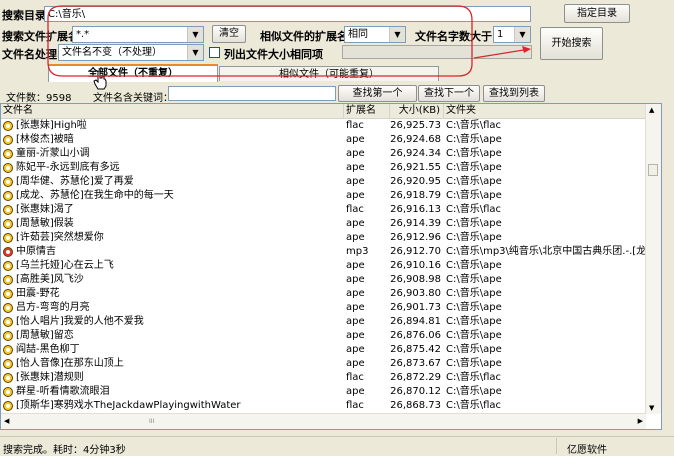 Image resolution: width=674 pixels, height=456 pixels. Describe the element at coordinates (39, 98) in the screenshot. I see `file-count-label: 文件数：9598` at that location.